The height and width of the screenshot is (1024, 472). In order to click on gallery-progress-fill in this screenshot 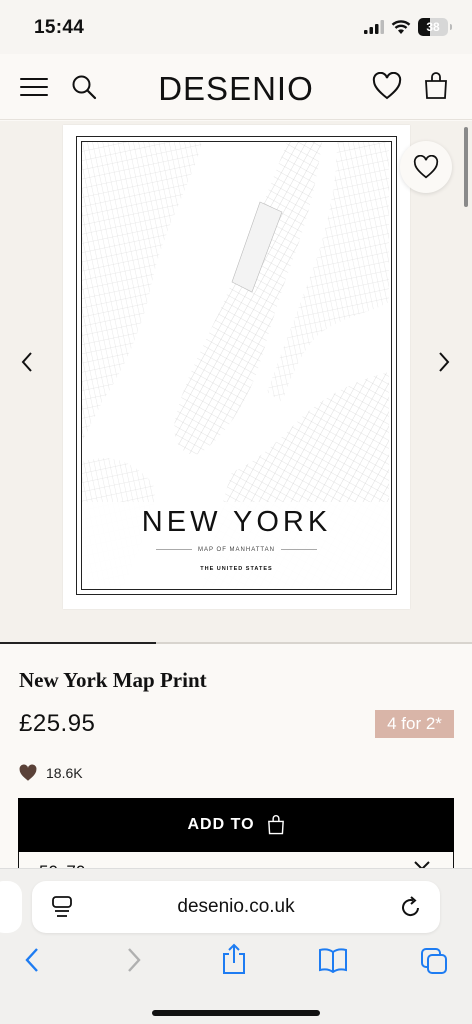, I will do `click(78, 643)`.